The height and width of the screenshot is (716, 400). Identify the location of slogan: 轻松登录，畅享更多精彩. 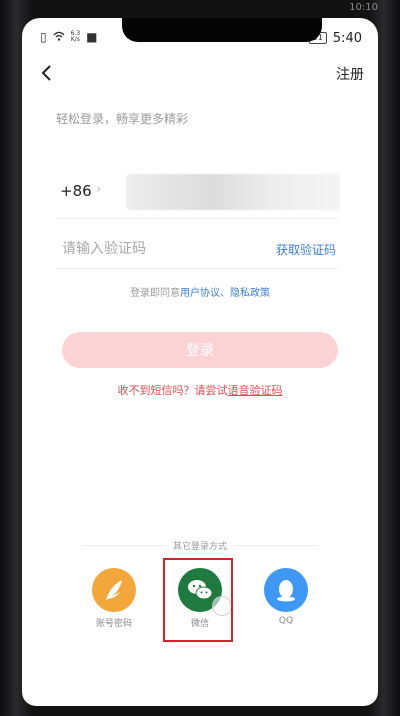
(122, 119).